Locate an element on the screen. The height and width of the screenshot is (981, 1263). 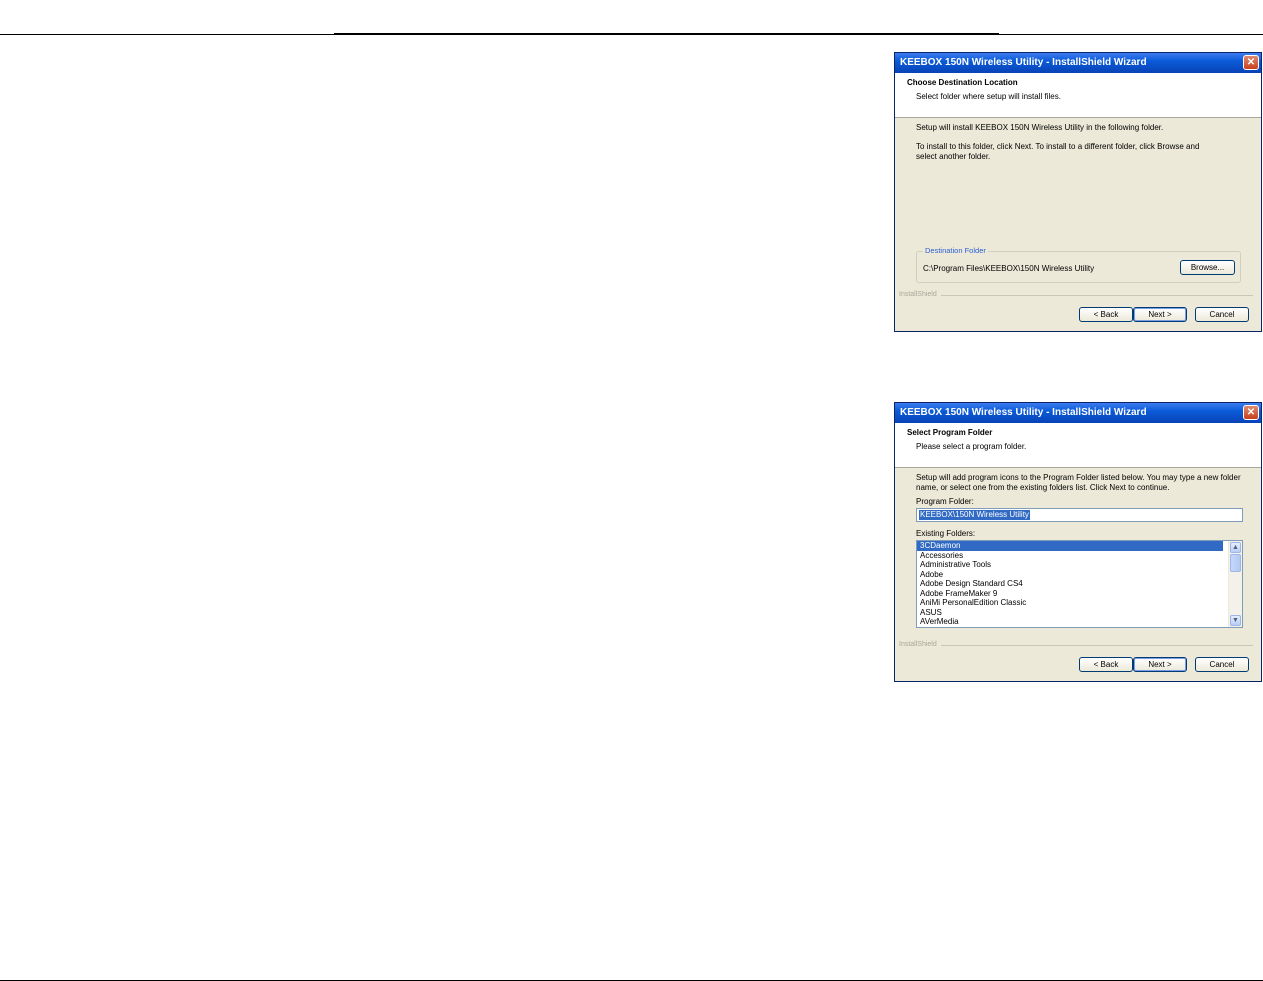
list-item: Adobe Design Standard CS4 is located at coordinates (1079, 584).